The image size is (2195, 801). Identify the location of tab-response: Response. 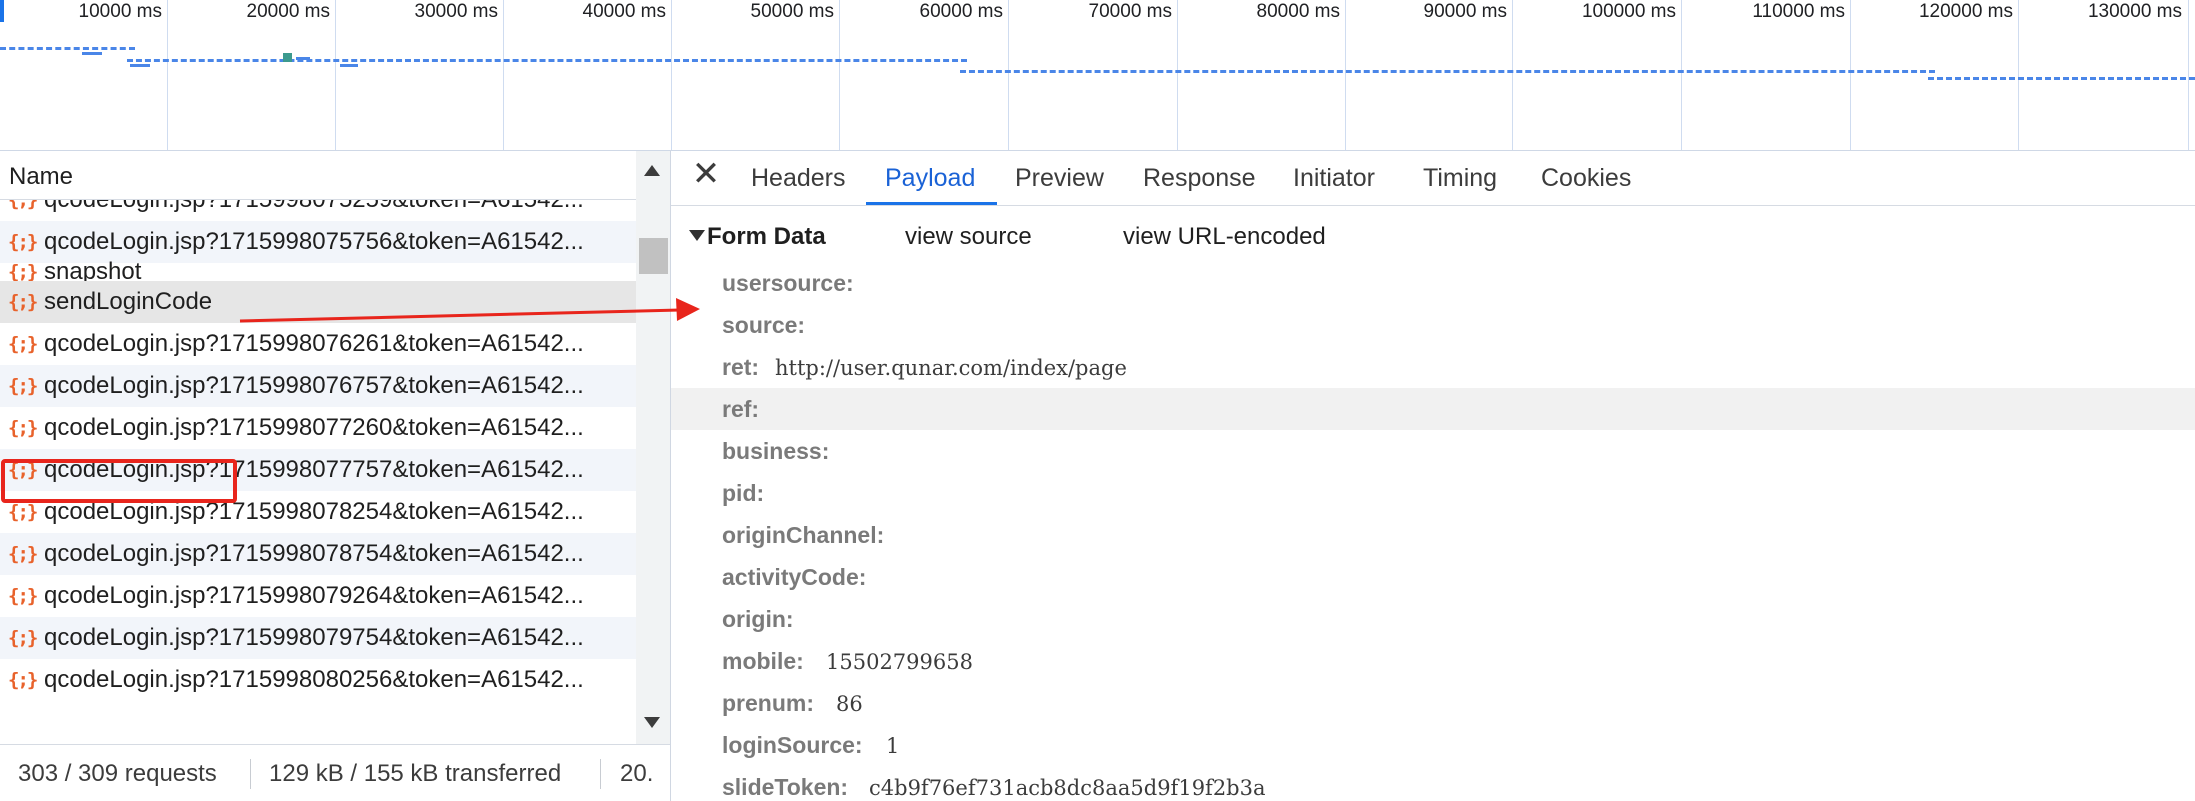
(1199, 178).